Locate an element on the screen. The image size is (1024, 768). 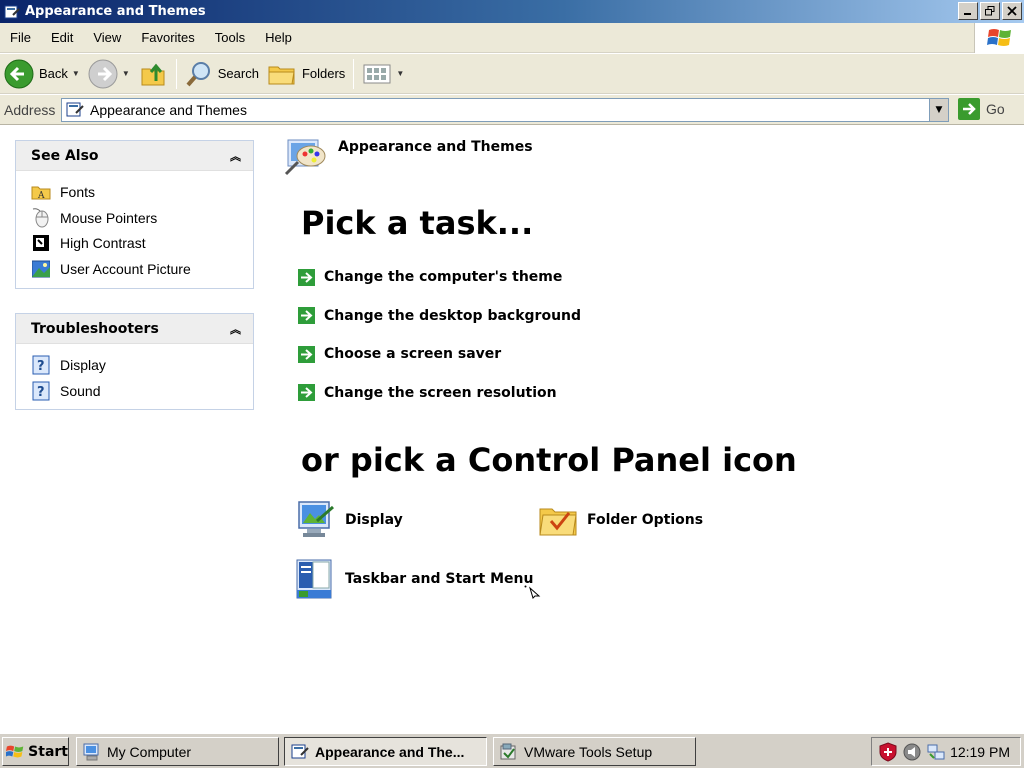
address-dropdown-icon: ▼ is located at coordinates (938, 110).